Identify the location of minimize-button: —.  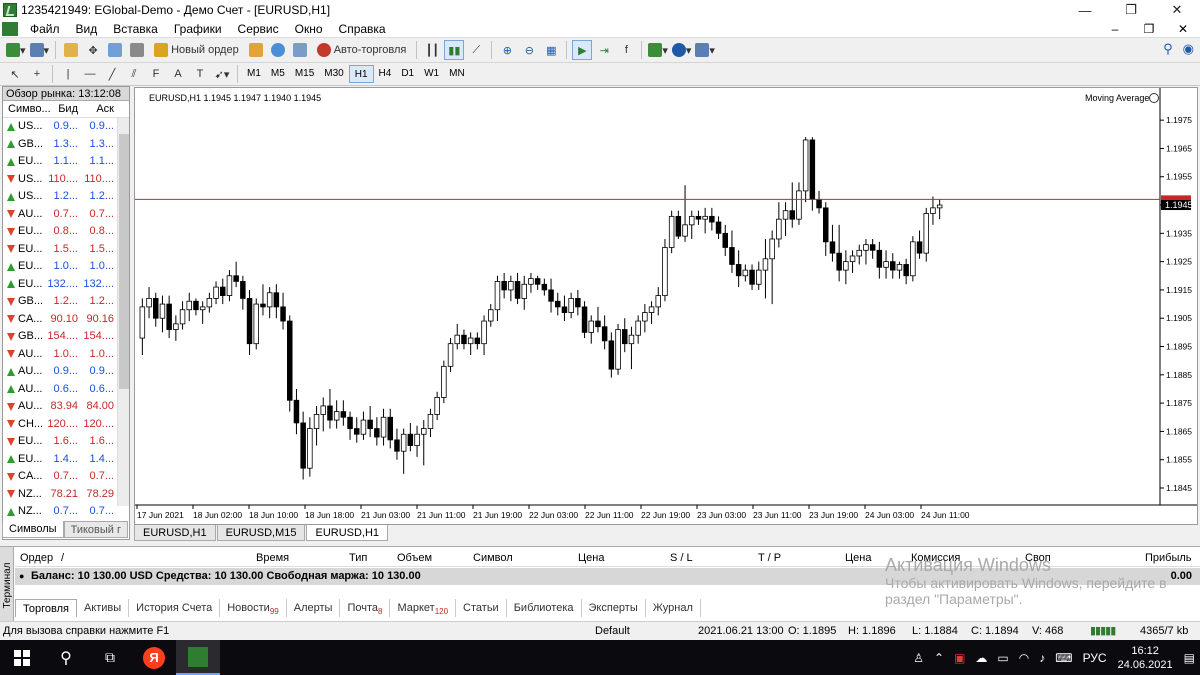
(1085, 10).